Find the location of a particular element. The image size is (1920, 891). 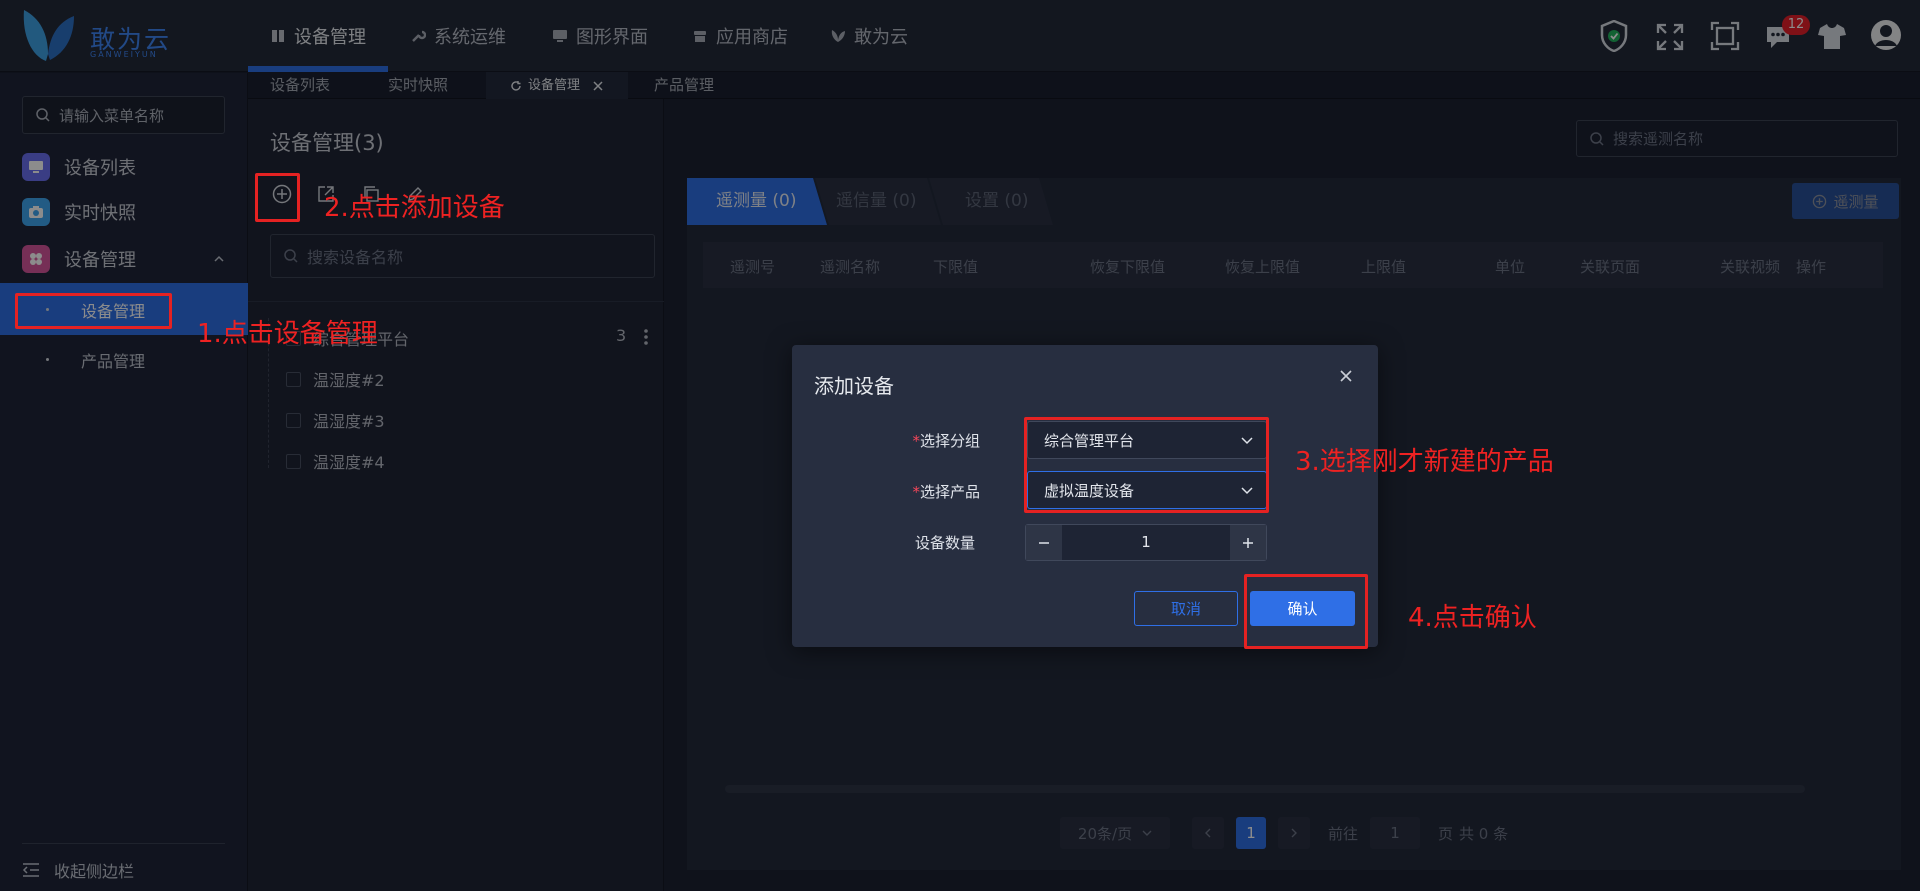

close-icon is located at coordinates (1346, 376).